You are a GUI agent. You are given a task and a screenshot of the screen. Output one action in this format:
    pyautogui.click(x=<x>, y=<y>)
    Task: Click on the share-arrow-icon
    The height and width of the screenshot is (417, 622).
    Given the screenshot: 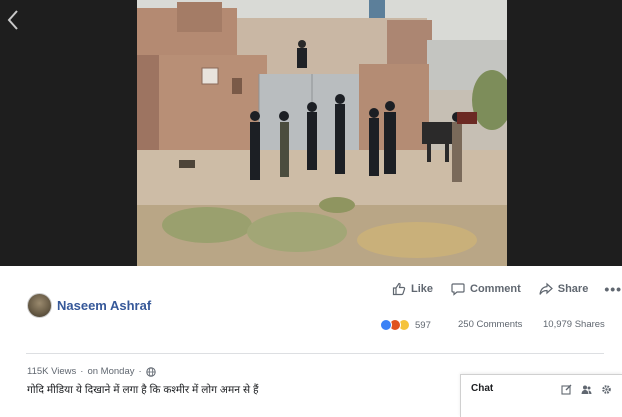 What is the action you would take?
    pyautogui.click(x=546, y=288)
    